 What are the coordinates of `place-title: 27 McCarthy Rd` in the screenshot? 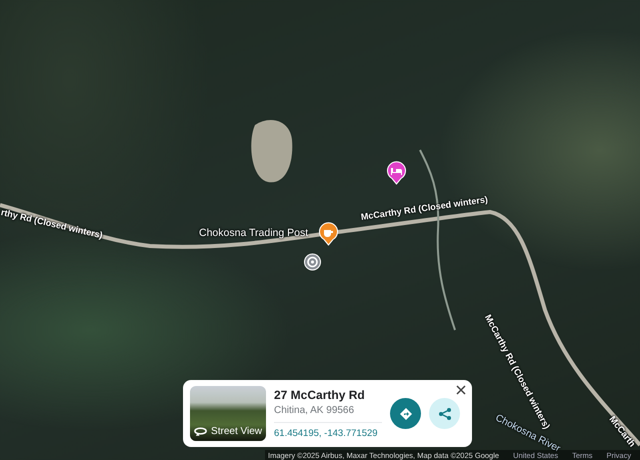 It's located at (320, 395).